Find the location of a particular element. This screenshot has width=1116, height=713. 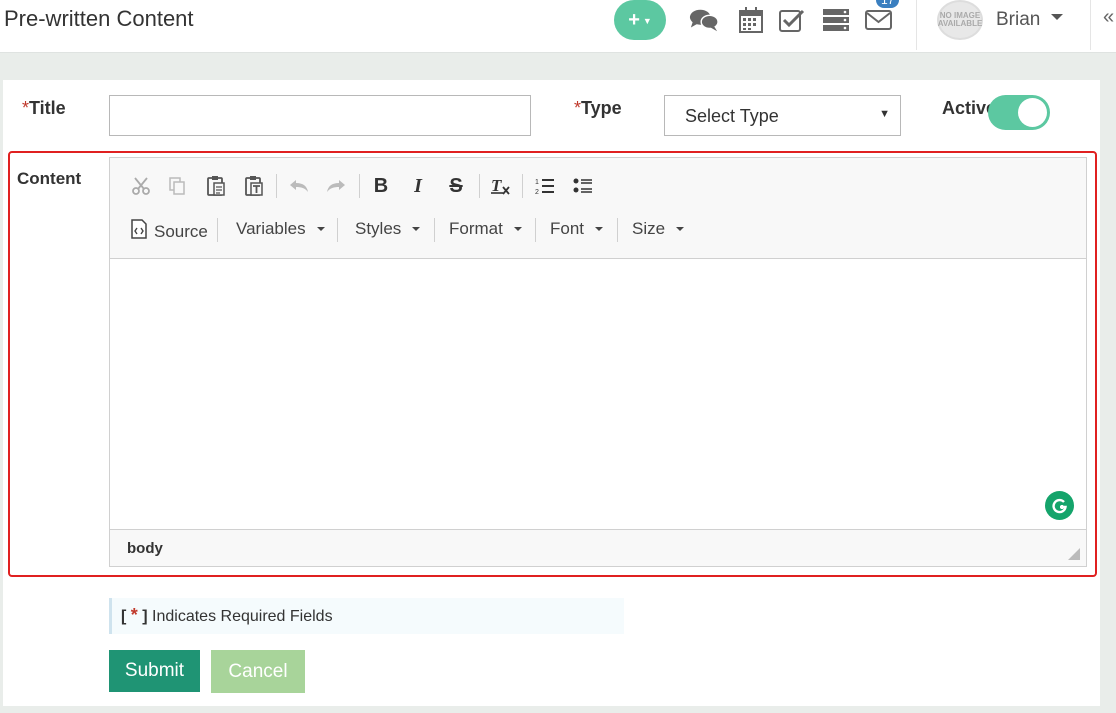

svg-text: 1 is located at coordinates (537, 182).